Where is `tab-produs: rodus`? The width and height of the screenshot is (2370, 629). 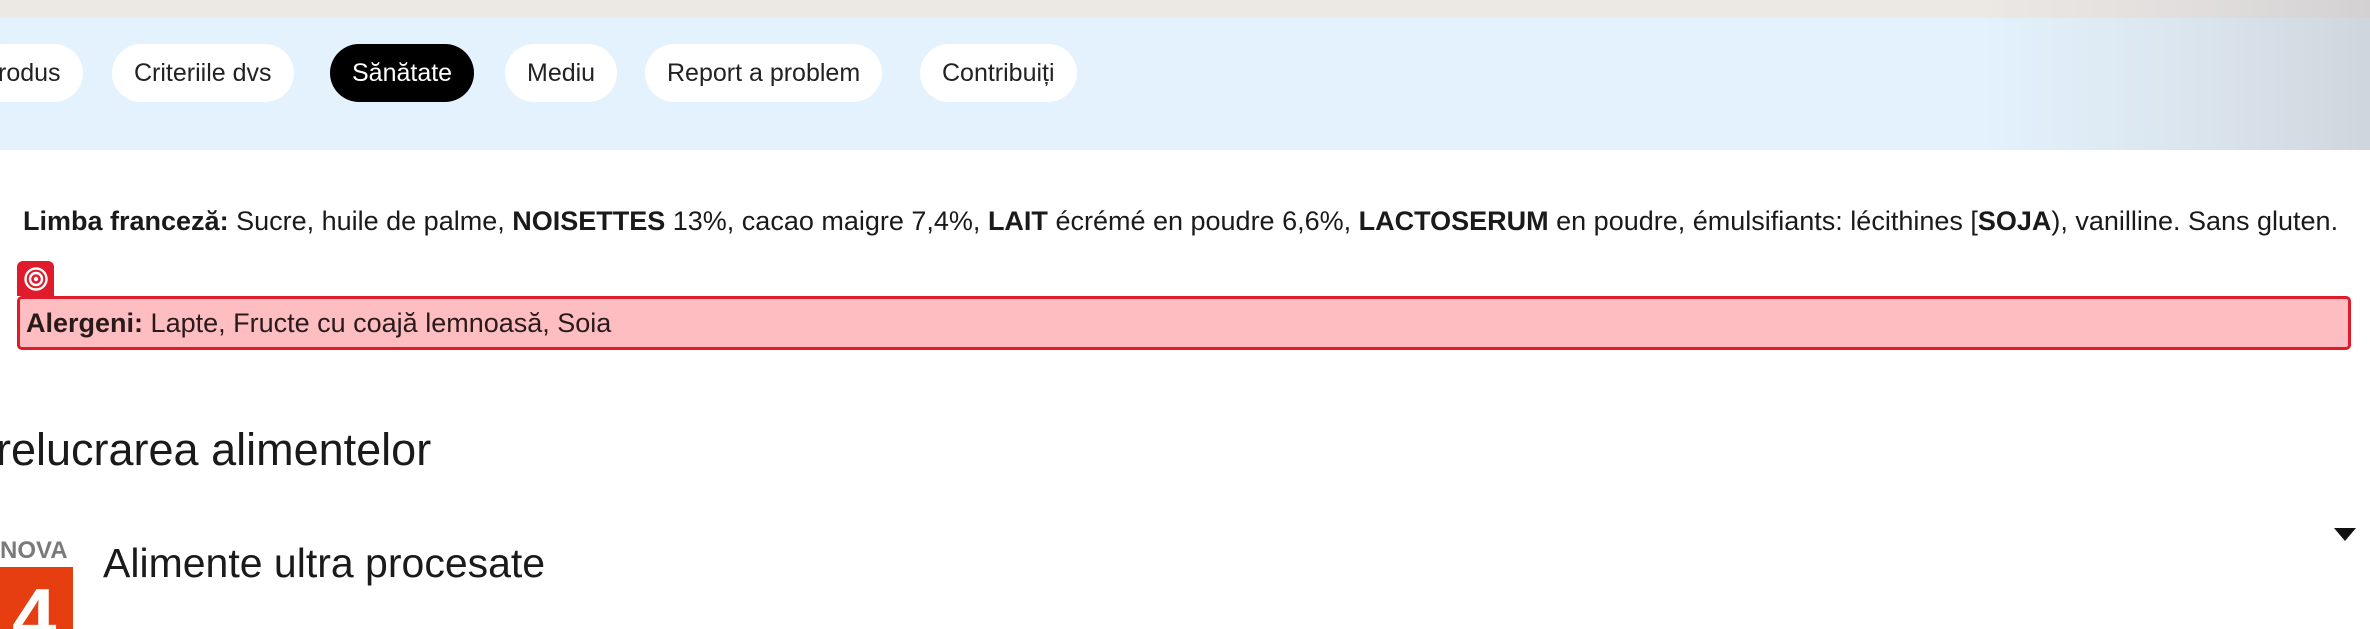 tab-produs: rodus is located at coordinates (41, 73).